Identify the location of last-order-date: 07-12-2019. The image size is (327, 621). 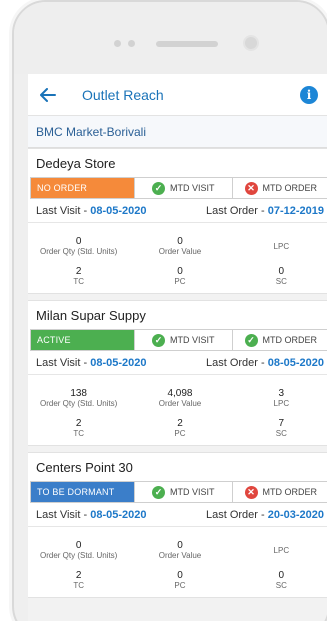
(295, 210).